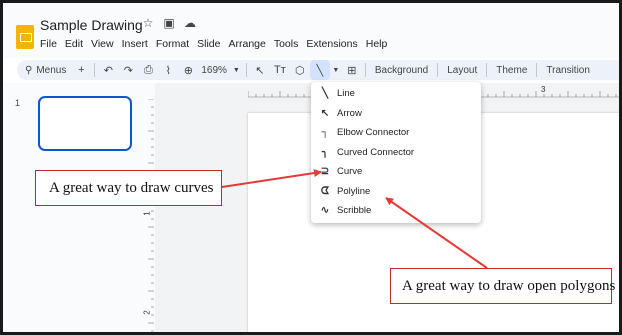 This screenshot has height=335, width=622. I want to click on print-icon: ⎙, so click(148, 69).